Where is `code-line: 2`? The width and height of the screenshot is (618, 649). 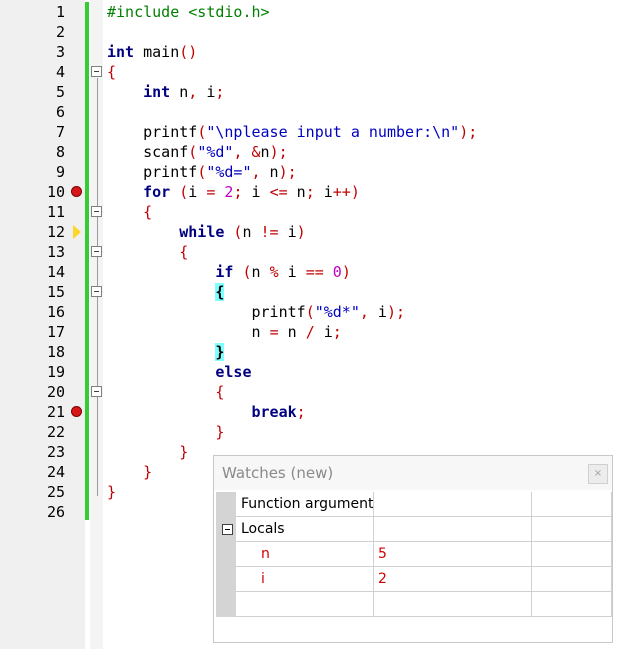 code-line: 2 is located at coordinates (309, 32).